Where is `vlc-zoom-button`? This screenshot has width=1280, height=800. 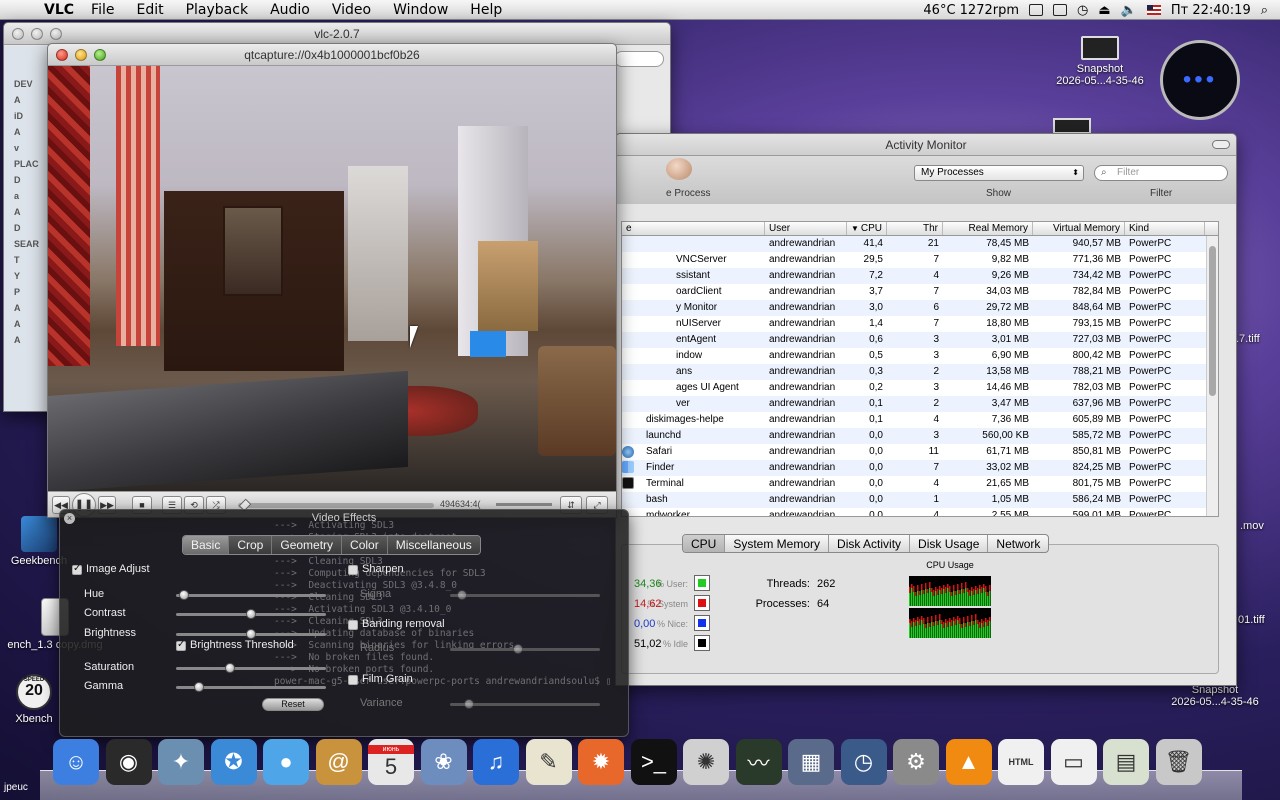
vlc-zoom-button is located at coordinates (100, 55).